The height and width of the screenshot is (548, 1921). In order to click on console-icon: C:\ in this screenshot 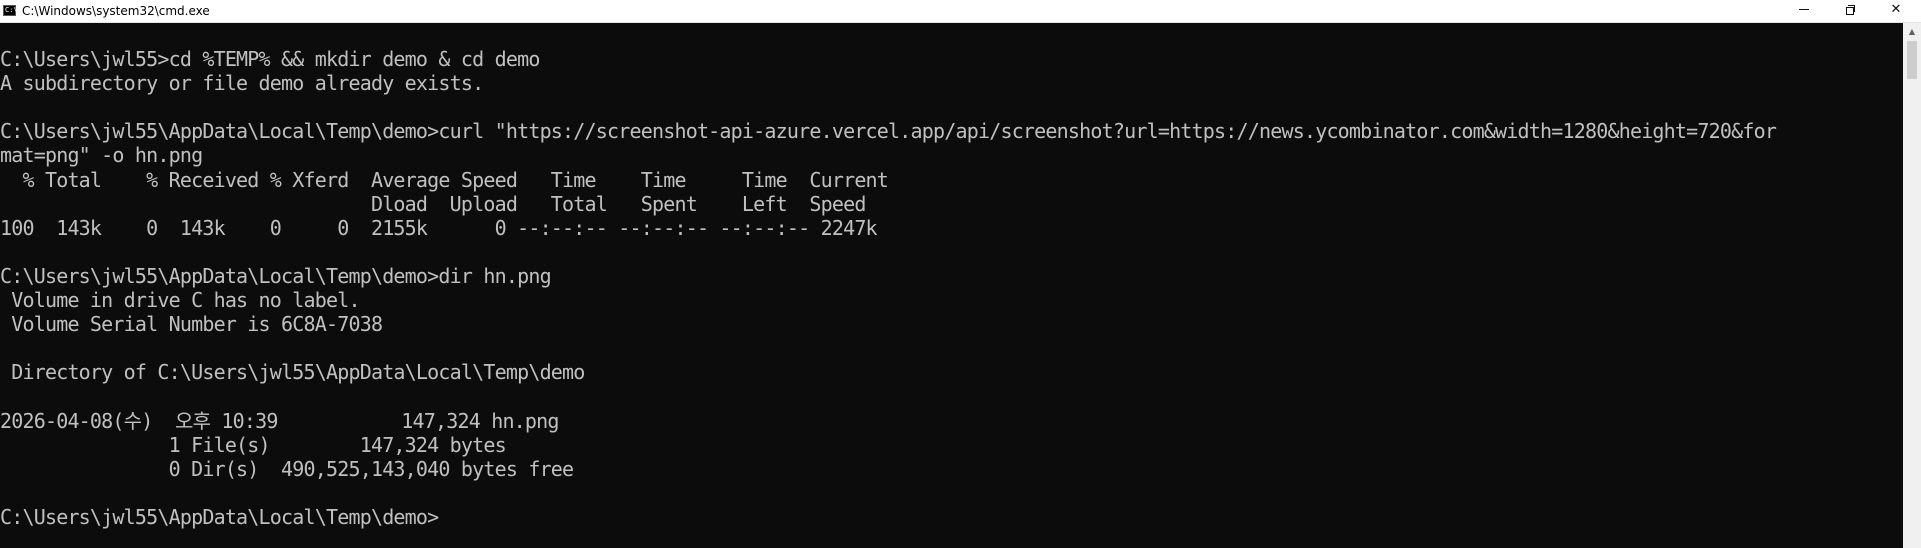, I will do `click(10, 10)`.